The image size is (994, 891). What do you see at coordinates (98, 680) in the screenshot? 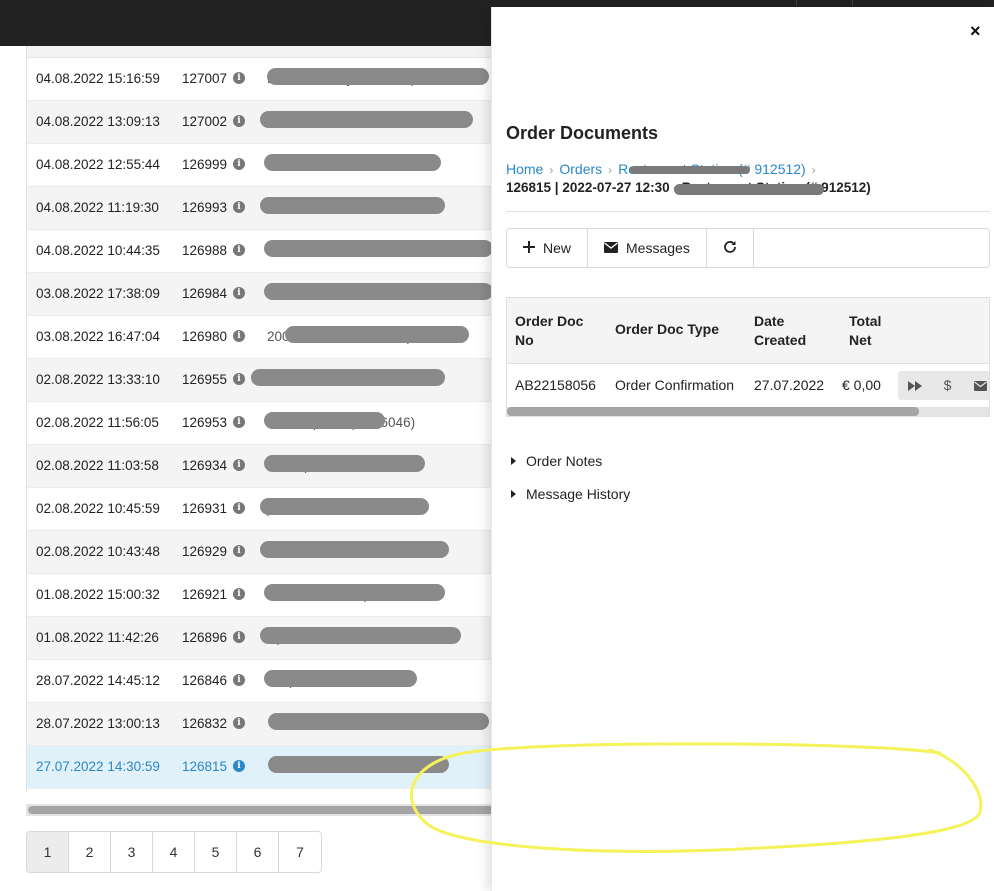
I see `order-date: 28.07.2022 14:45:12` at bounding box center [98, 680].